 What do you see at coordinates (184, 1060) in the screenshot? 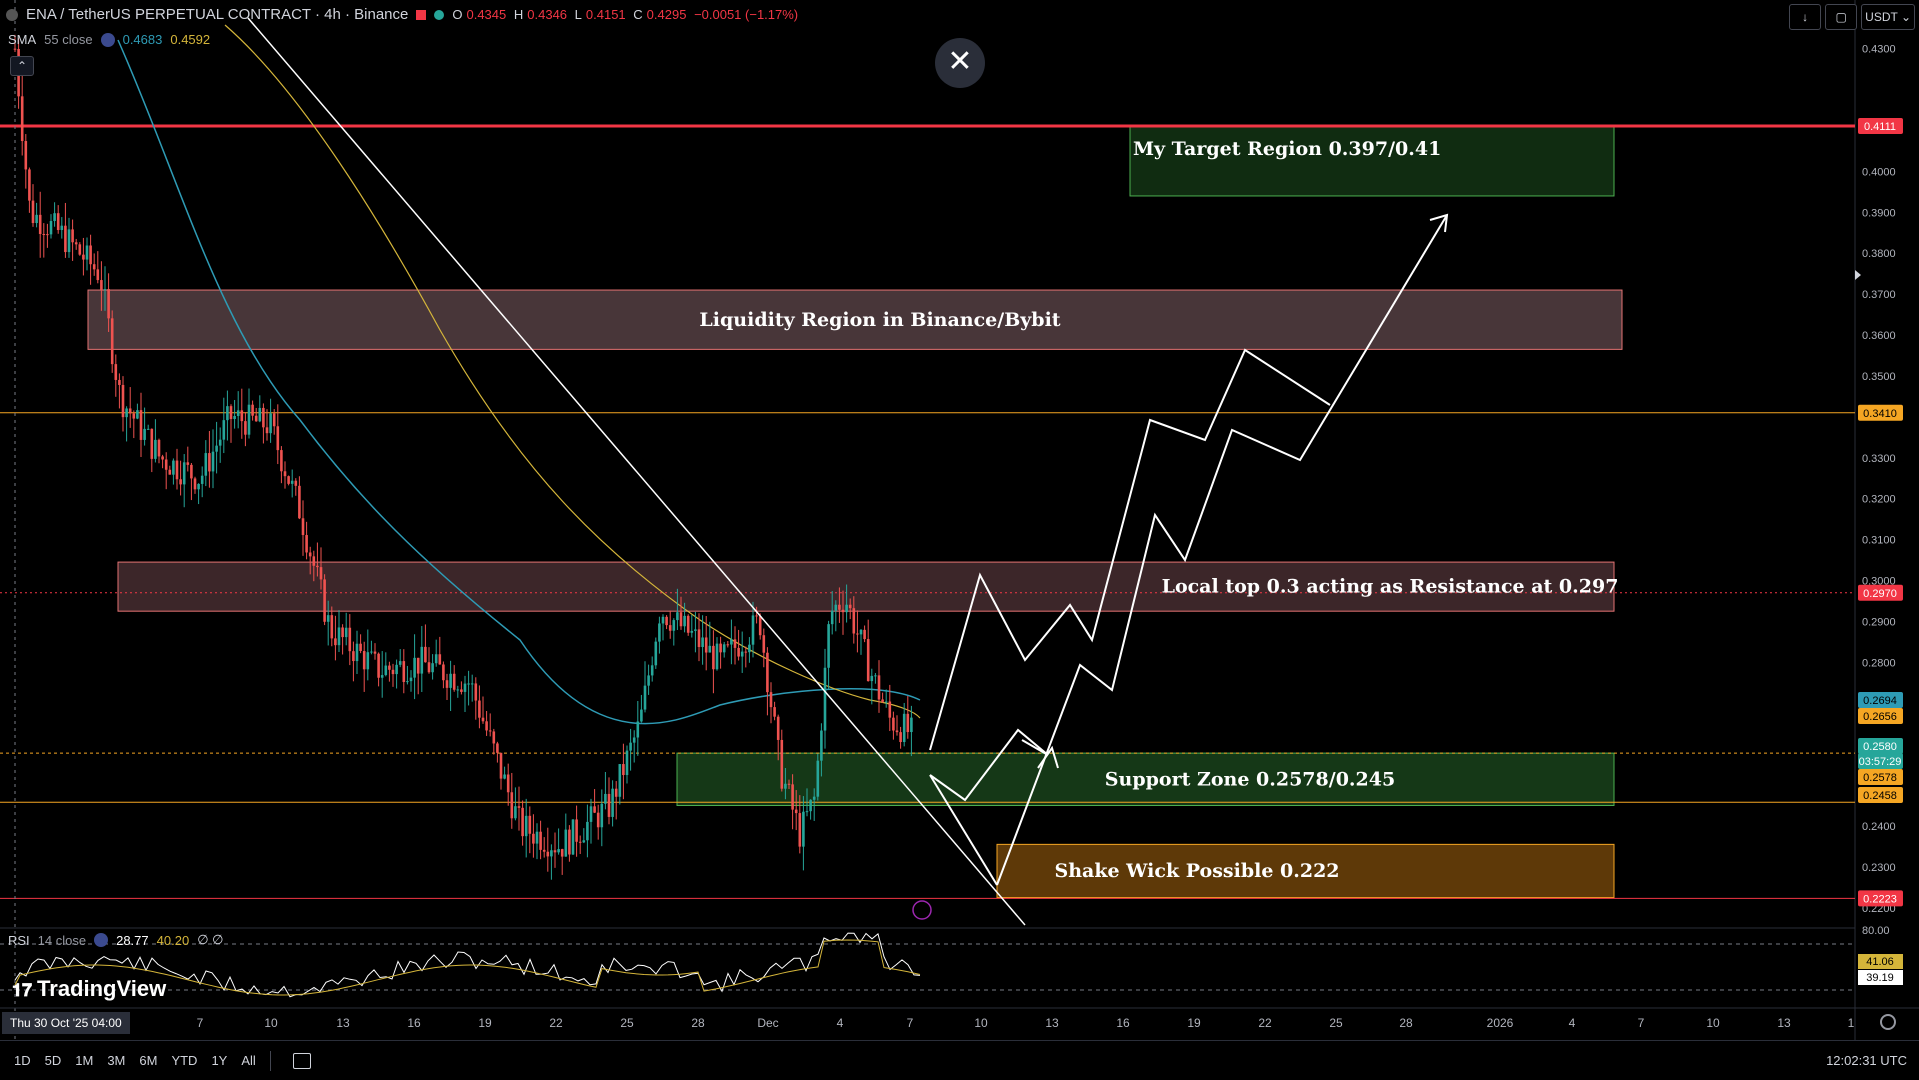
I see `range-ytd: YTD` at bounding box center [184, 1060].